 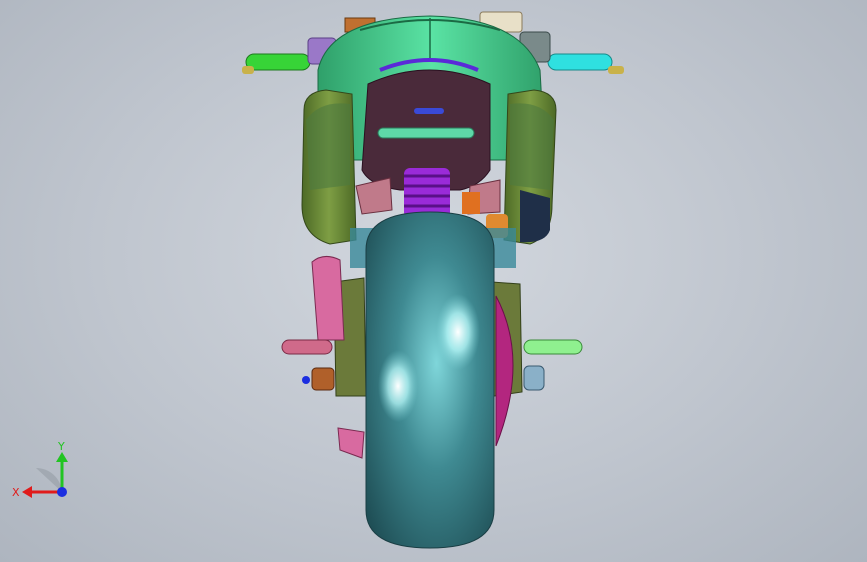 What do you see at coordinates (248, 70) in the screenshot?
I see `left-bar-end` at bounding box center [248, 70].